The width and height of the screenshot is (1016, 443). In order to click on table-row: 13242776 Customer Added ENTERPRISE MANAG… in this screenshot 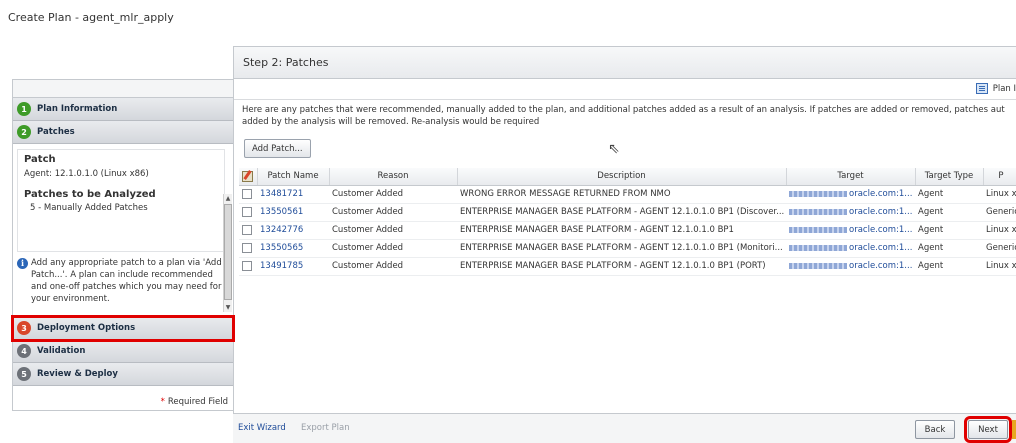, I will do `click(627, 230)`.